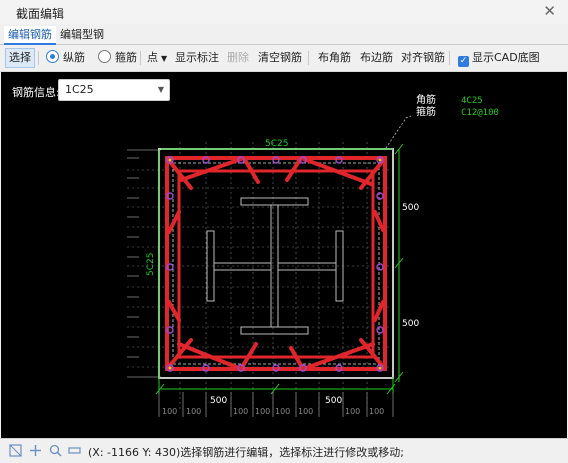 The height and width of the screenshot is (463, 568). What do you see at coordinates (74, 450) in the screenshot?
I see `measure-icon` at bounding box center [74, 450].